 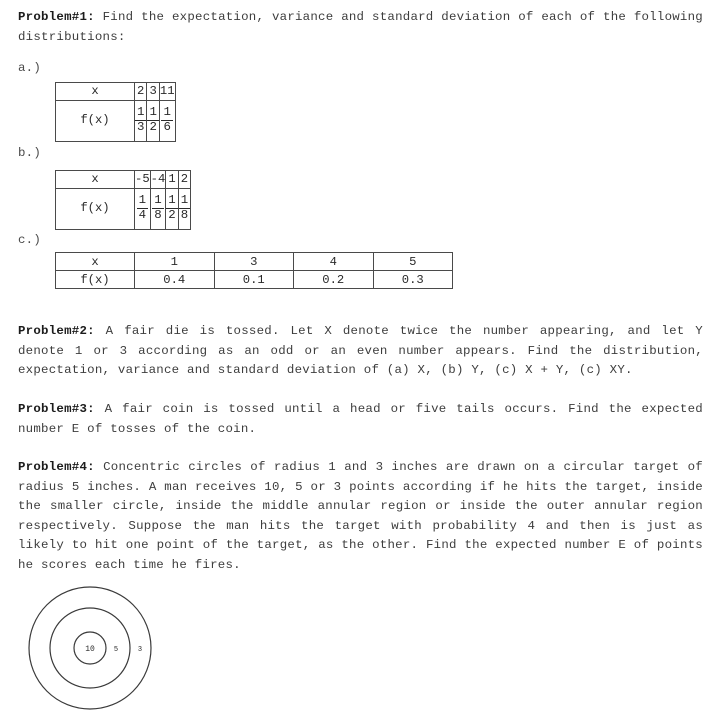 What do you see at coordinates (30, 153) in the screenshot?
I see `part-b-label: b.)` at bounding box center [30, 153].